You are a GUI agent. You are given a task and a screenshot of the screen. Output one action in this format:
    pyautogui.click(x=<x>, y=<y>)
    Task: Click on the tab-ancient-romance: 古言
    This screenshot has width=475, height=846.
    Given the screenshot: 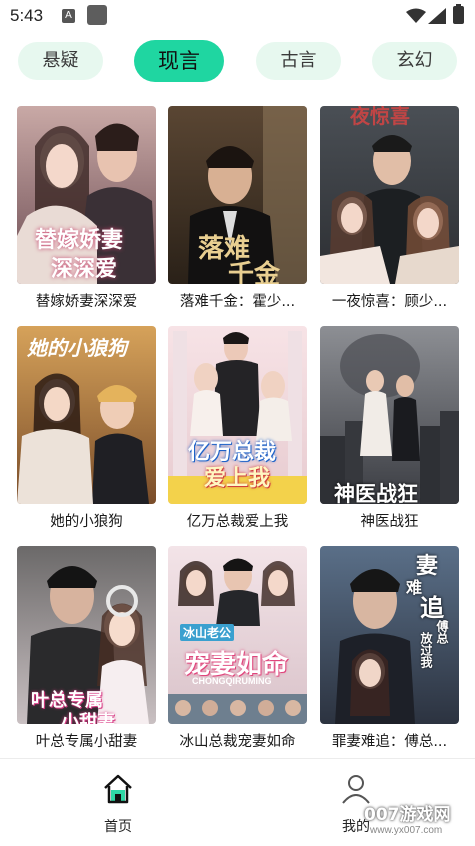 What is the action you would take?
    pyautogui.click(x=298, y=61)
    